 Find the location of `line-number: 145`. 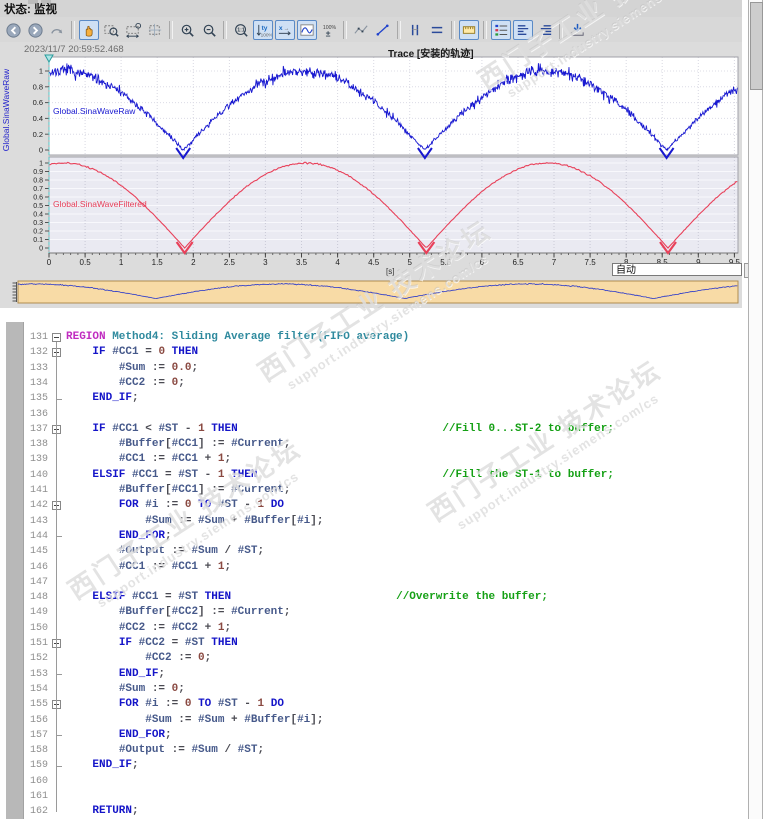

line-number: 145 is located at coordinates (38, 552).